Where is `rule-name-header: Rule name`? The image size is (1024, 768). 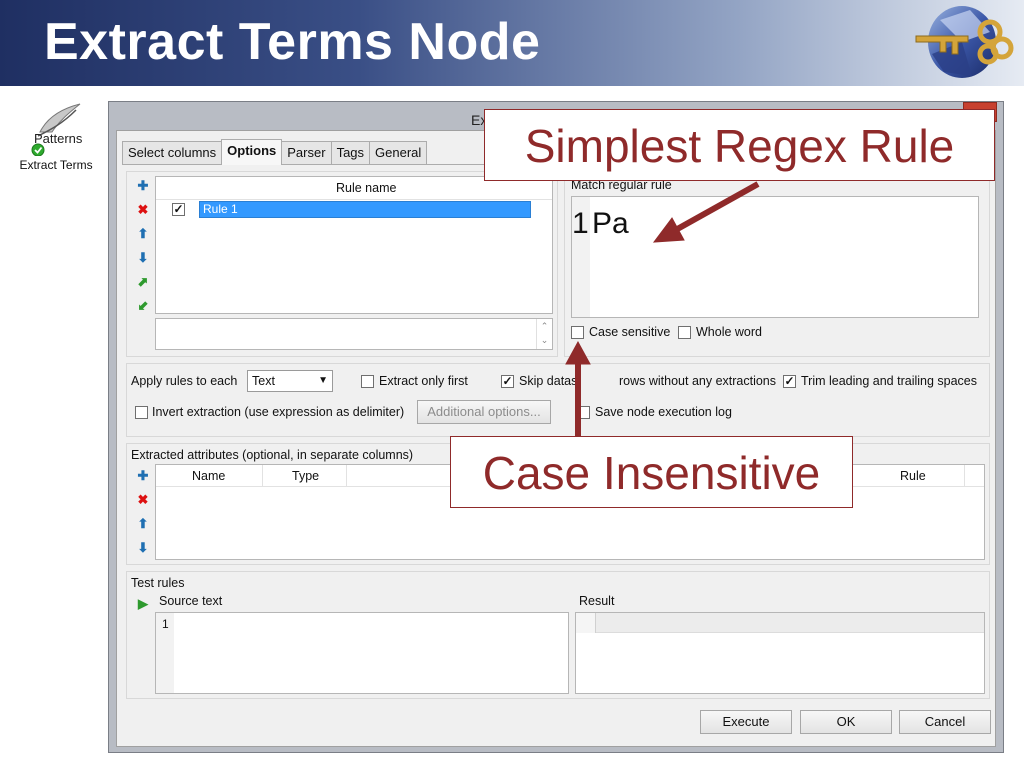
rule-name-header: Rule name is located at coordinates (366, 188).